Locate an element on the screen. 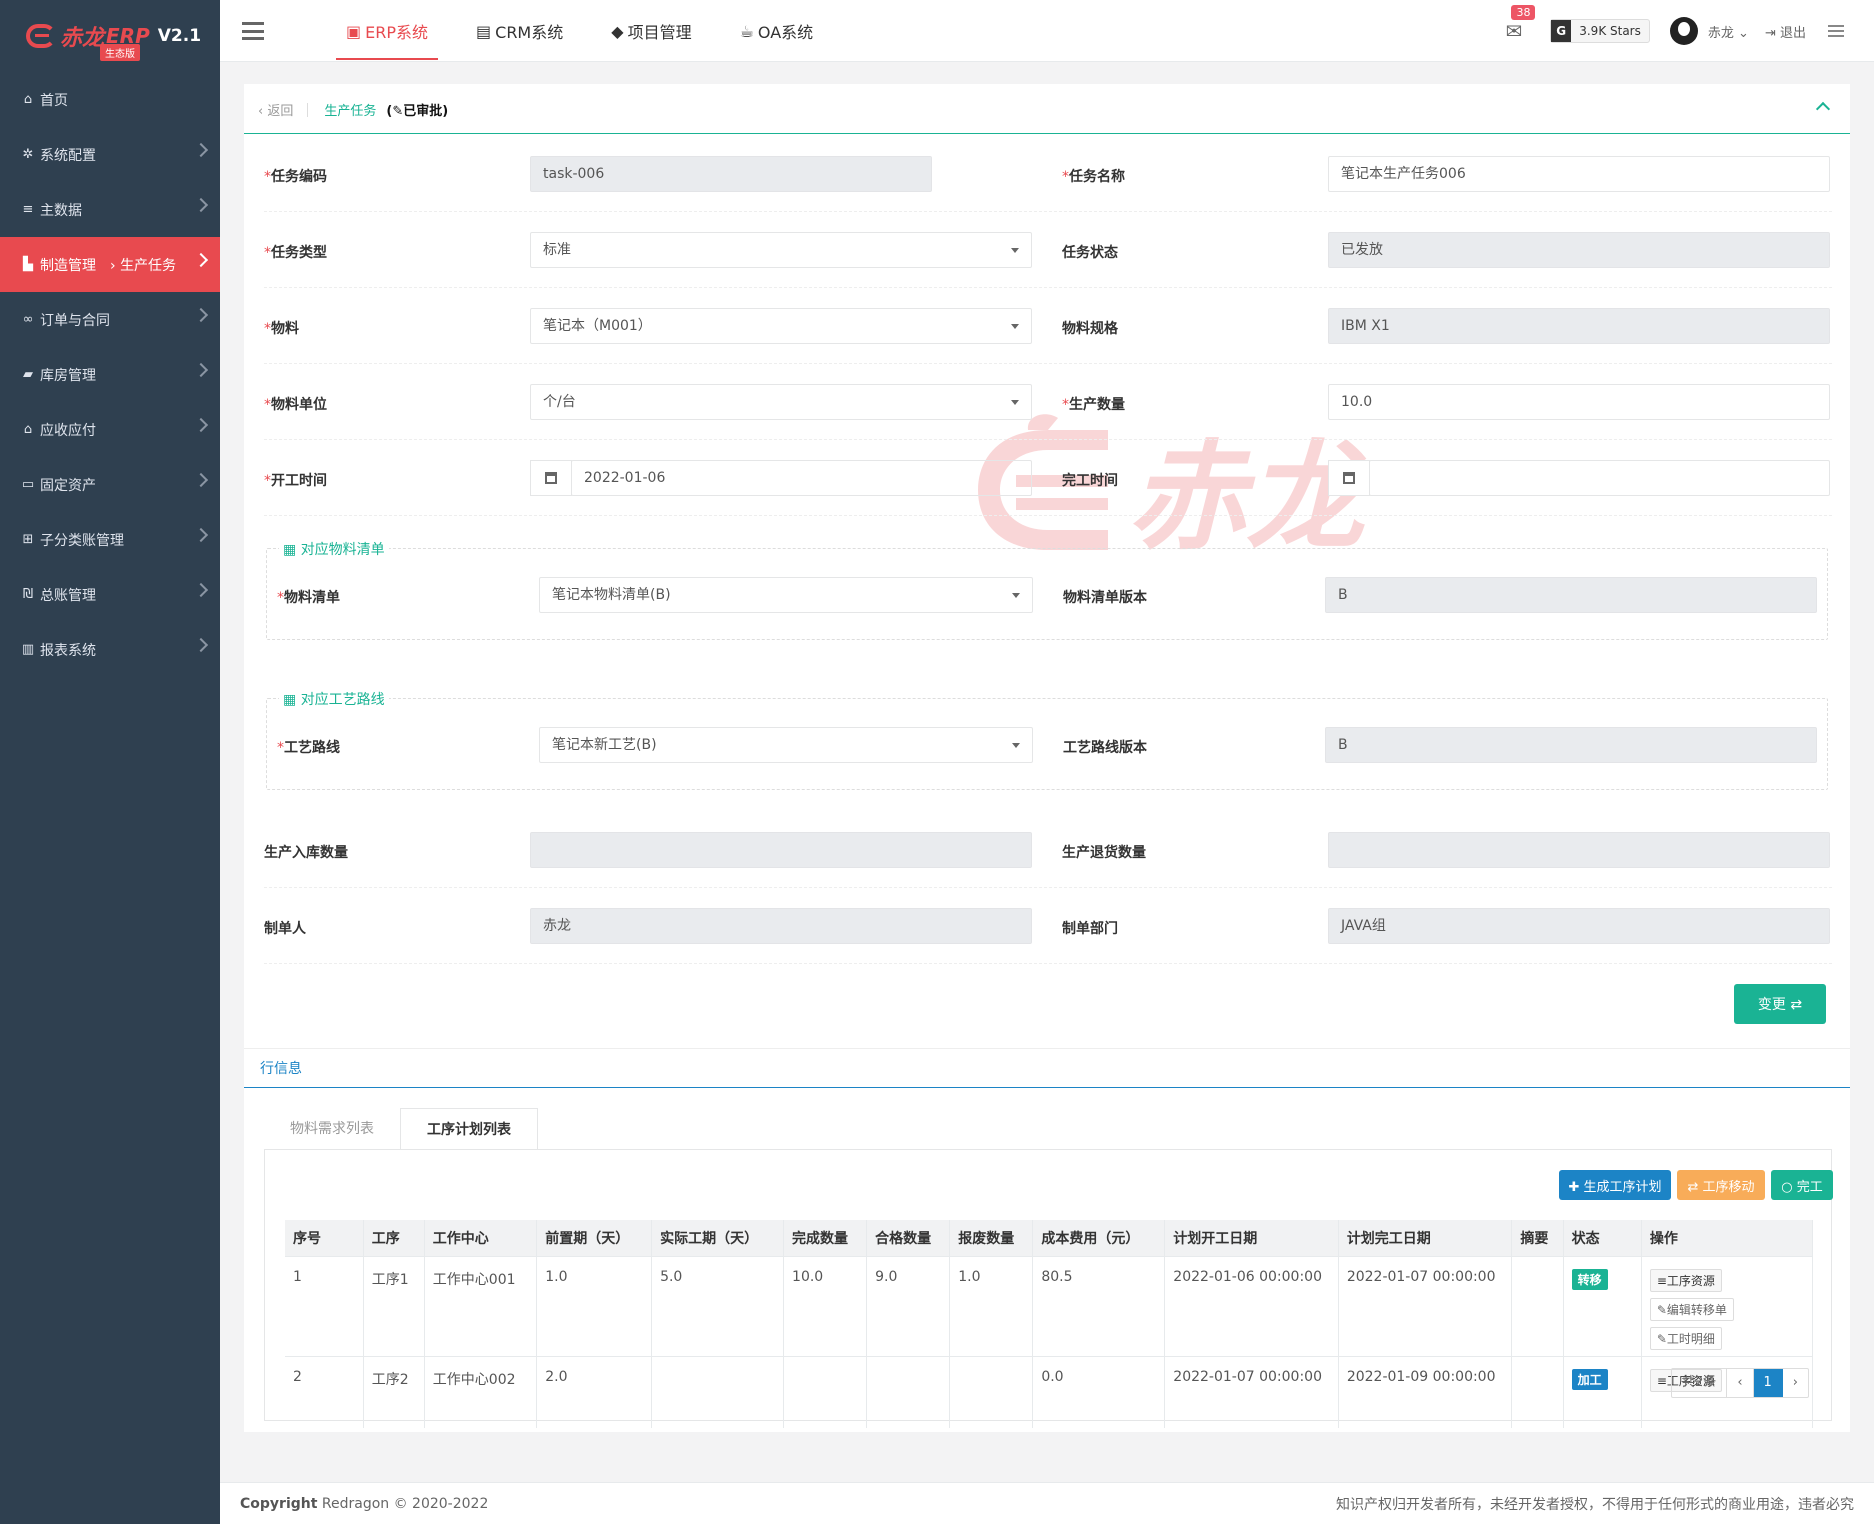  sidebar-item-3: ▙ 制造管理 › 生产任务 is located at coordinates (110, 264).